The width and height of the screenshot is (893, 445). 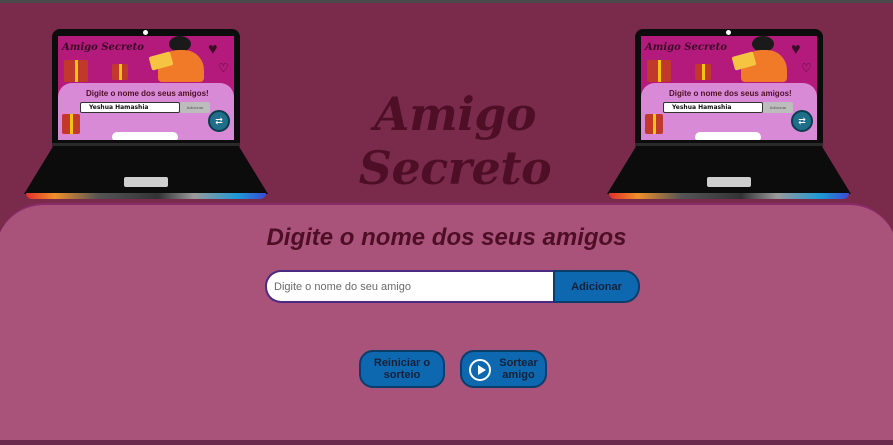 I want to click on bottom-border, so click(x=446, y=442).